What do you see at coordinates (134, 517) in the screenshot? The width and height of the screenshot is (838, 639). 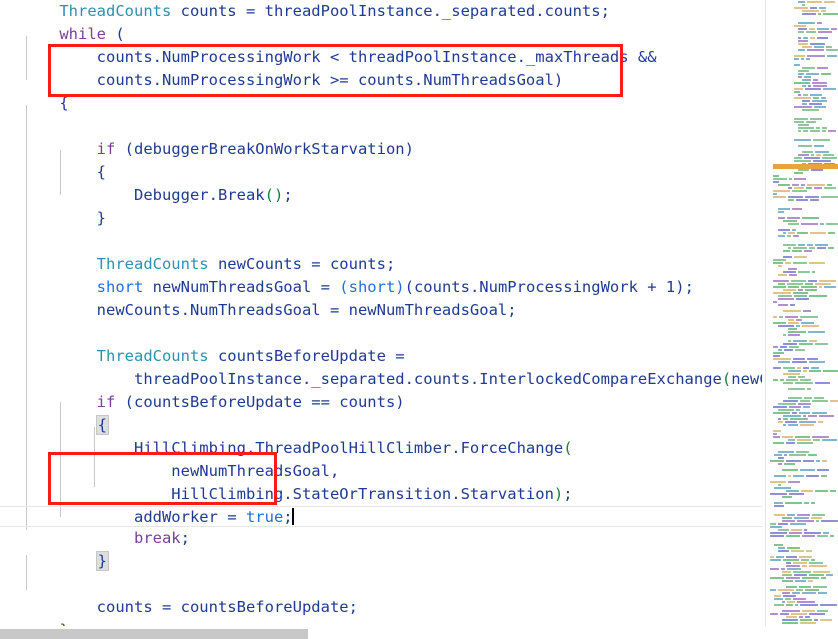 I see `code-token: addWorker =` at bounding box center [134, 517].